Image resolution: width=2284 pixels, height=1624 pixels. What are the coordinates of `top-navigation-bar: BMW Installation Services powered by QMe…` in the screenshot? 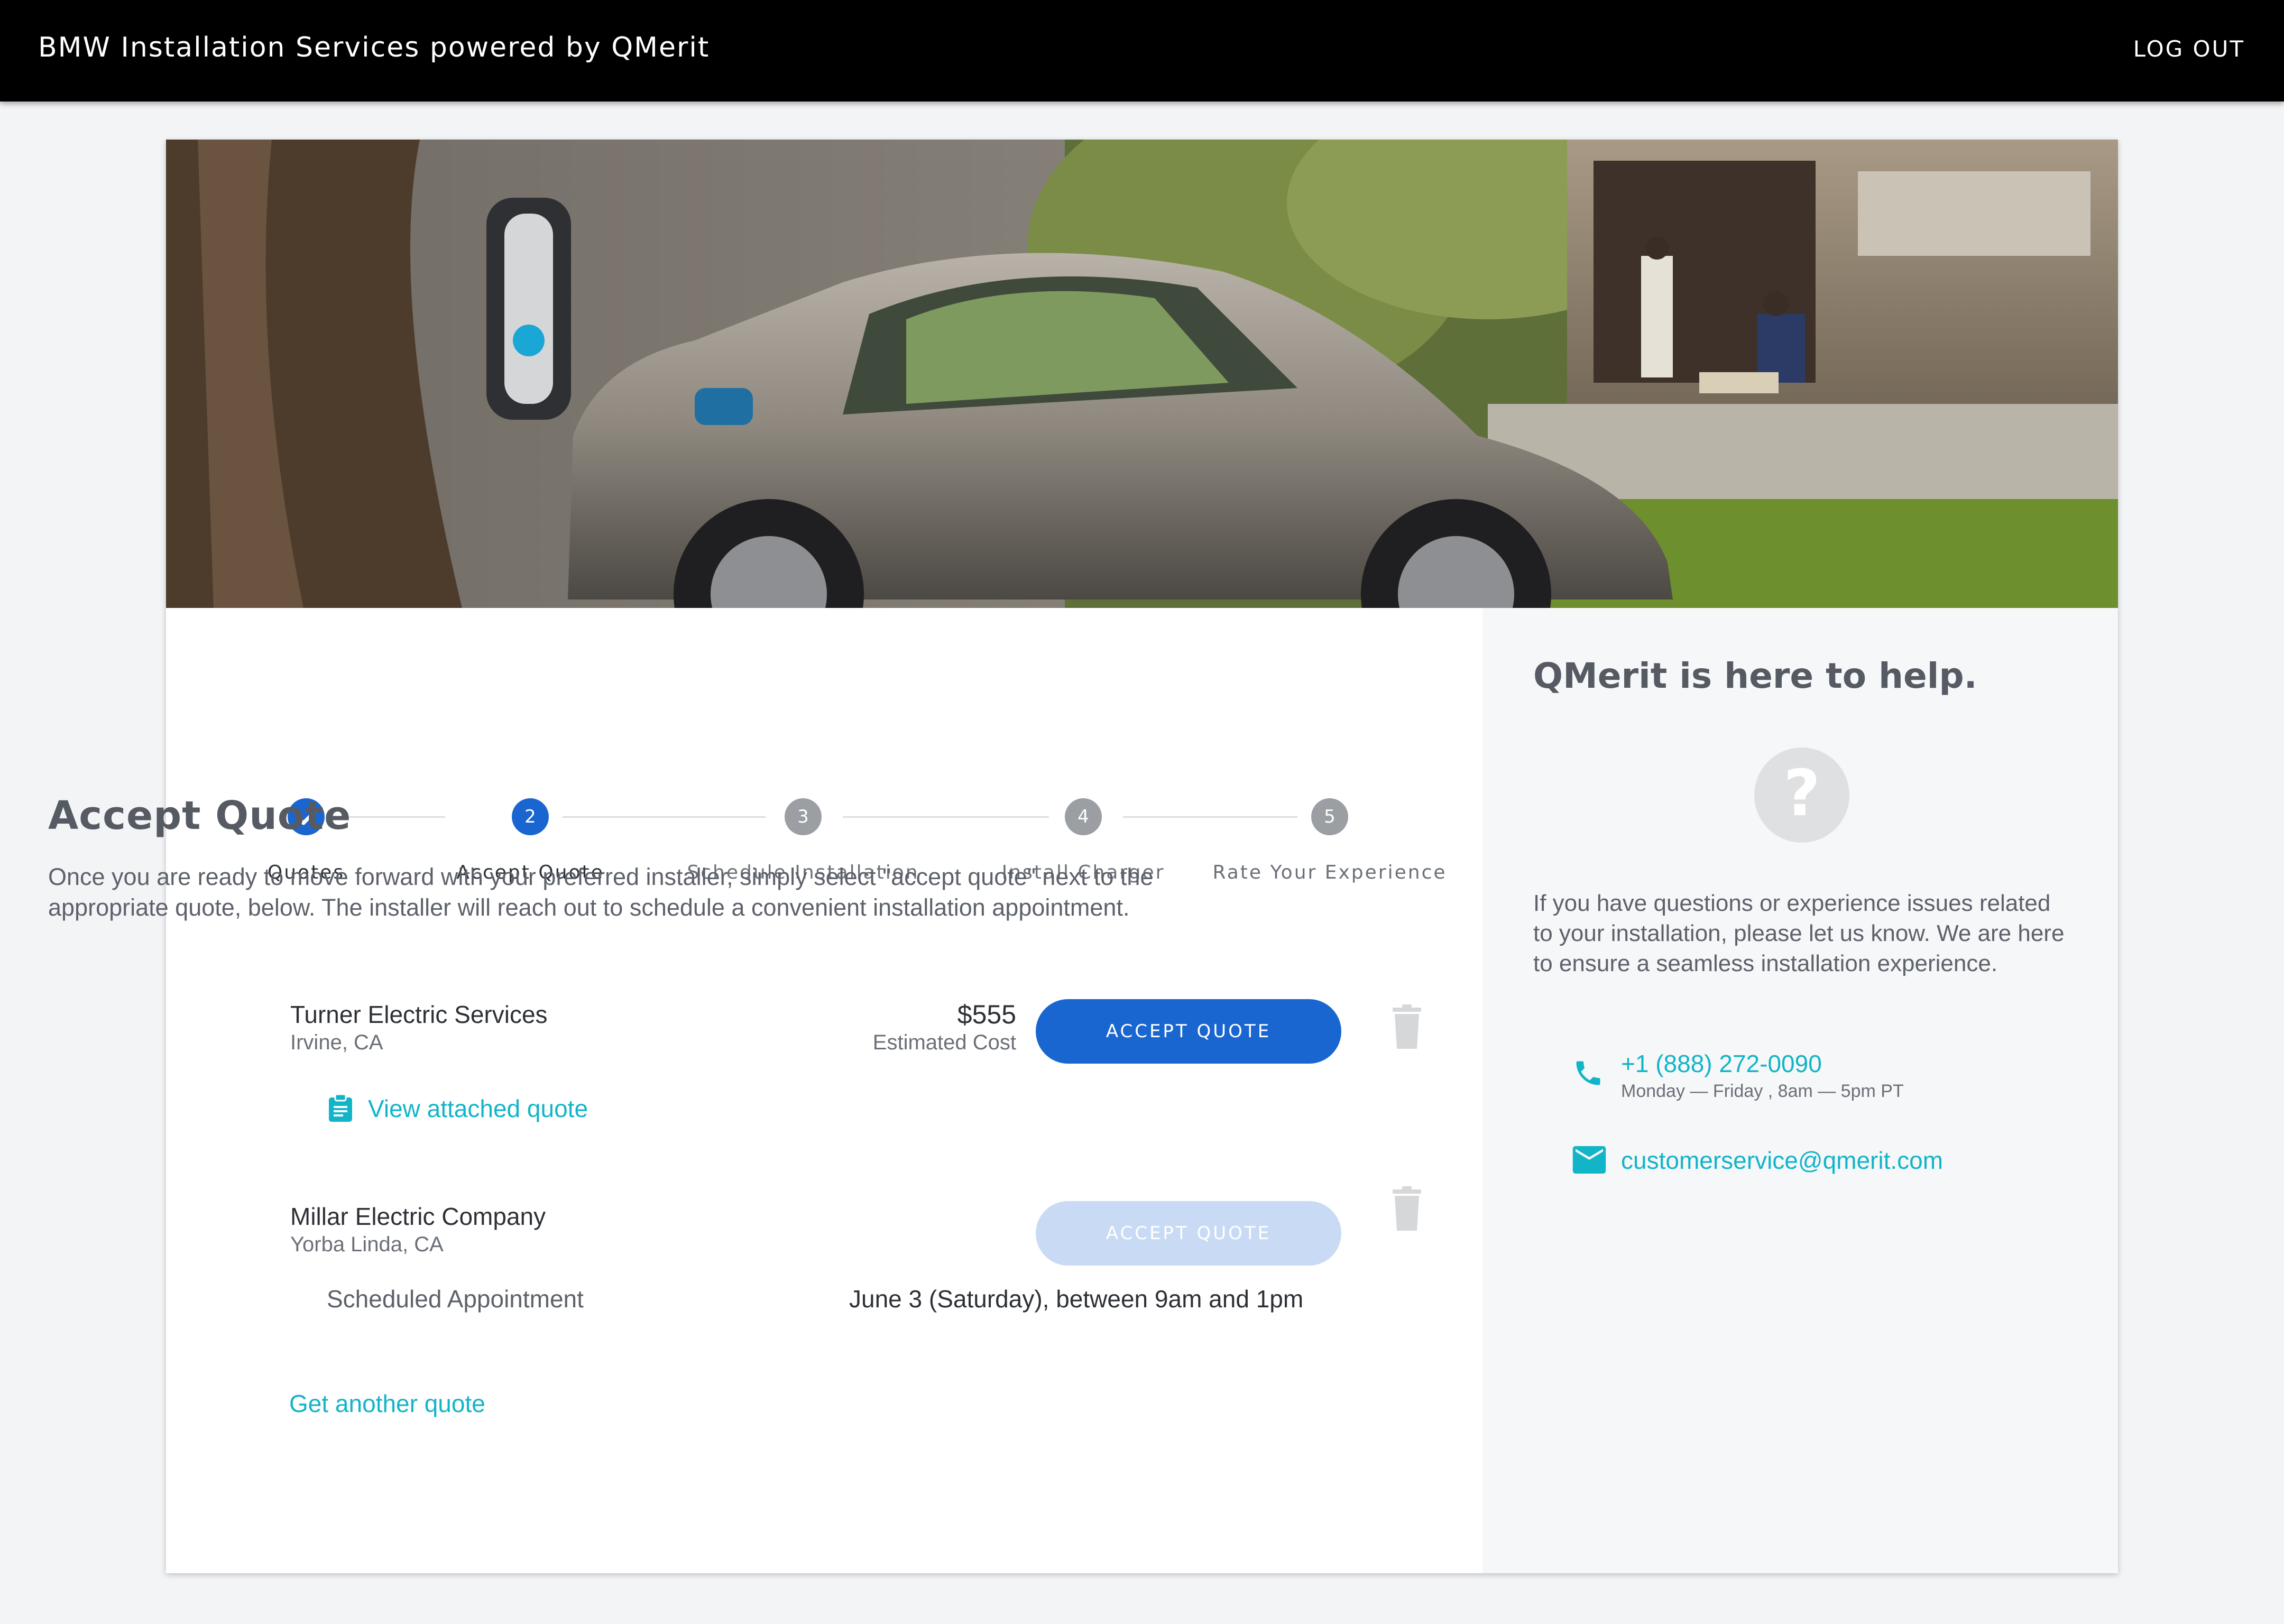 It's located at (1142, 51).